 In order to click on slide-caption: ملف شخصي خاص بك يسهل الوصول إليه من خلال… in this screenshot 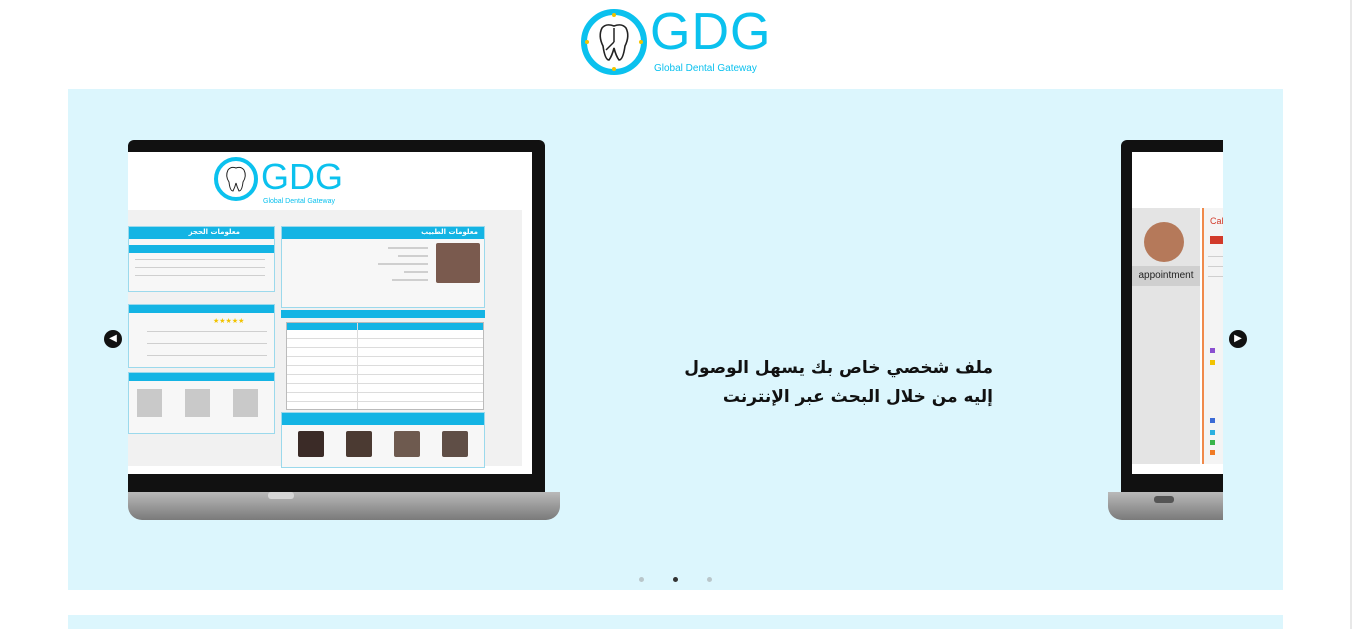, I will do `click(828, 383)`.